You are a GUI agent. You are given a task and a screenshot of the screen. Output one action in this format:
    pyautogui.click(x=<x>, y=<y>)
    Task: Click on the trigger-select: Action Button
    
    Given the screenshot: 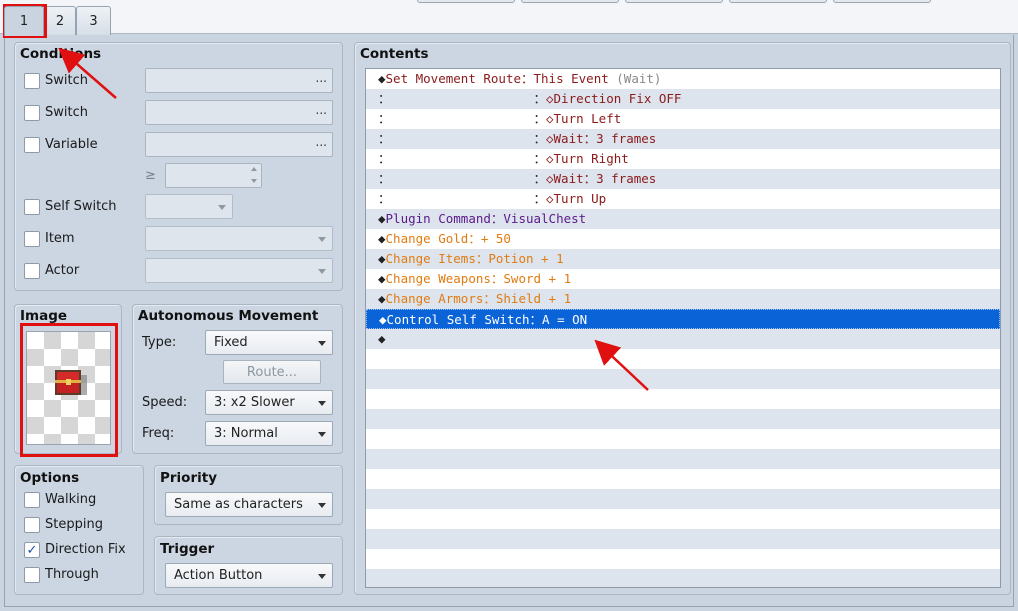 What is the action you would take?
    pyautogui.click(x=249, y=575)
    